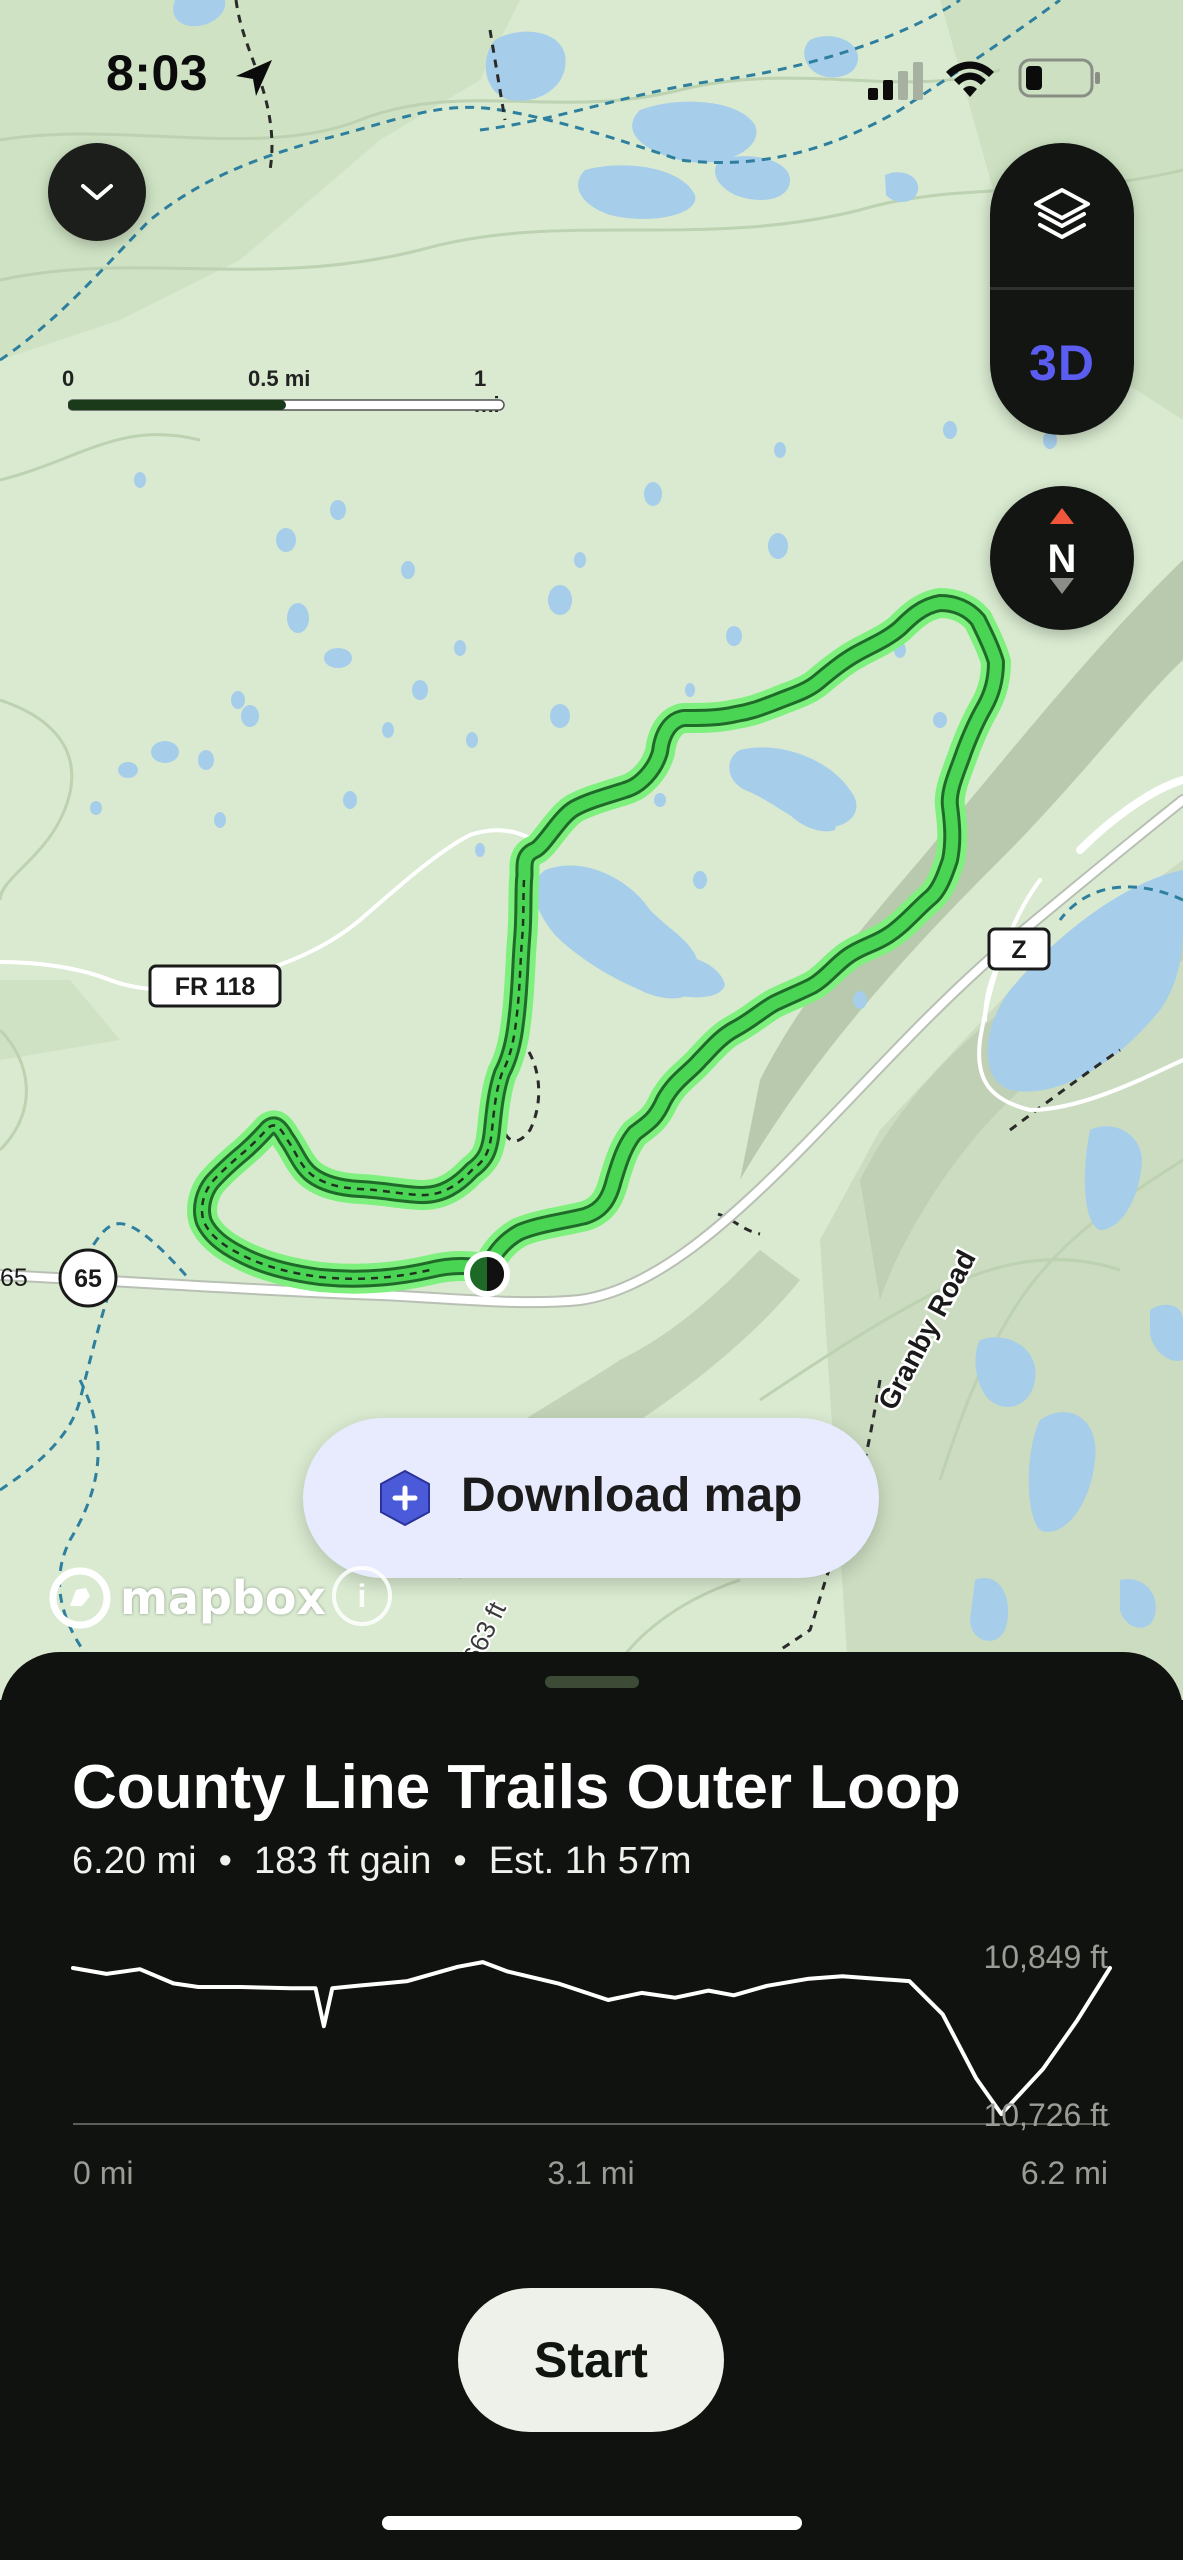  Describe the element at coordinates (1062, 213) in the screenshot. I see `layers-icon` at that location.